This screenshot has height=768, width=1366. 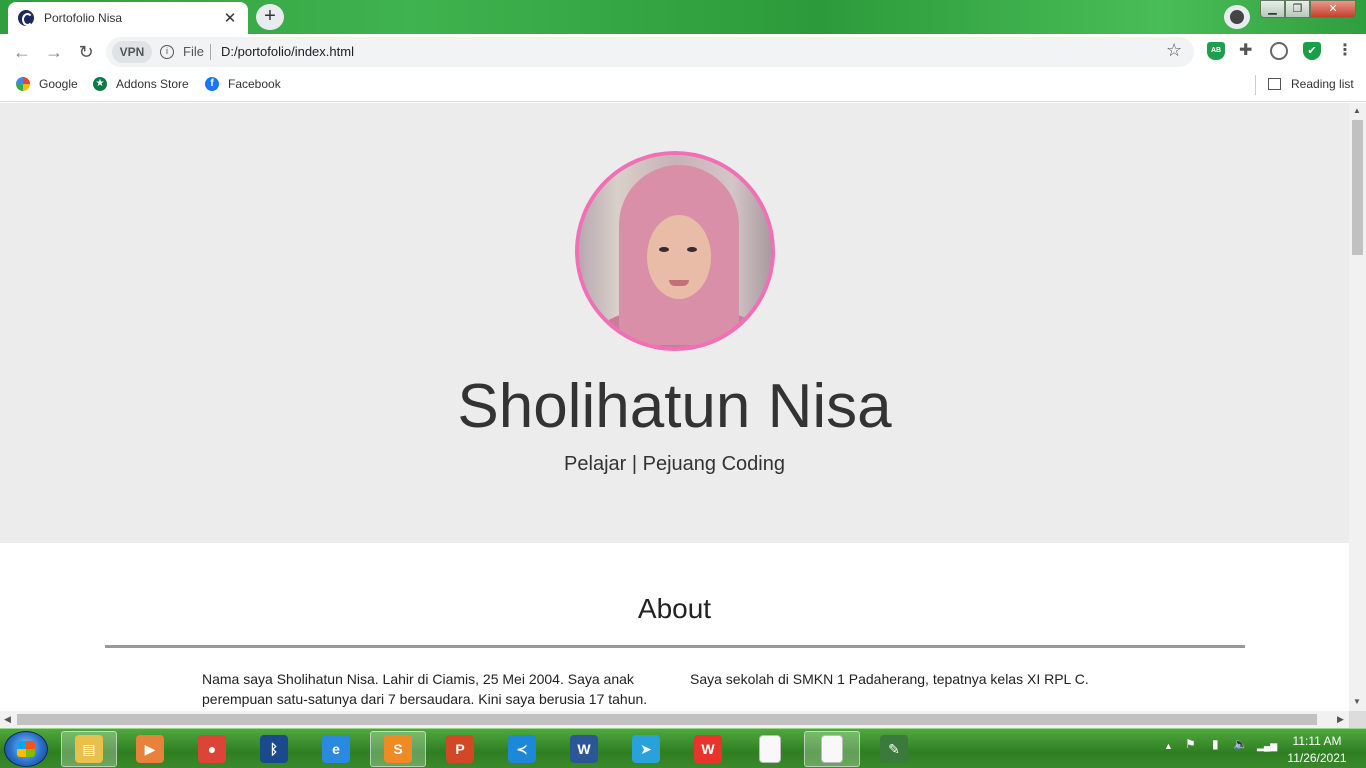 I want to click on wps-icon: W, so click(x=708, y=749).